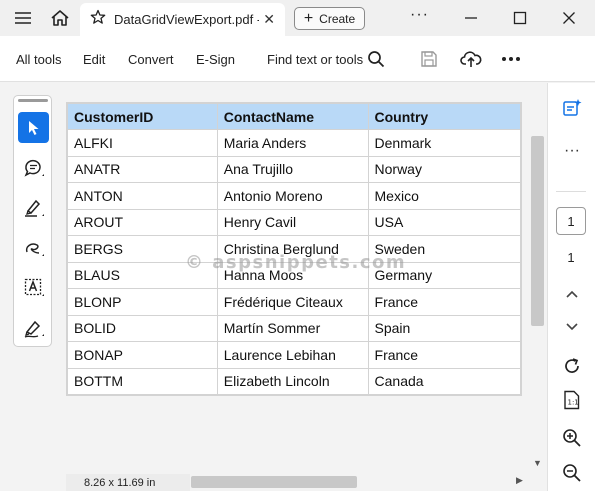 The height and width of the screenshot is (491, 595). Describe the element at coordinates (23, 18) in the screenshot. I see `hamburger-menu-icon` at that location.